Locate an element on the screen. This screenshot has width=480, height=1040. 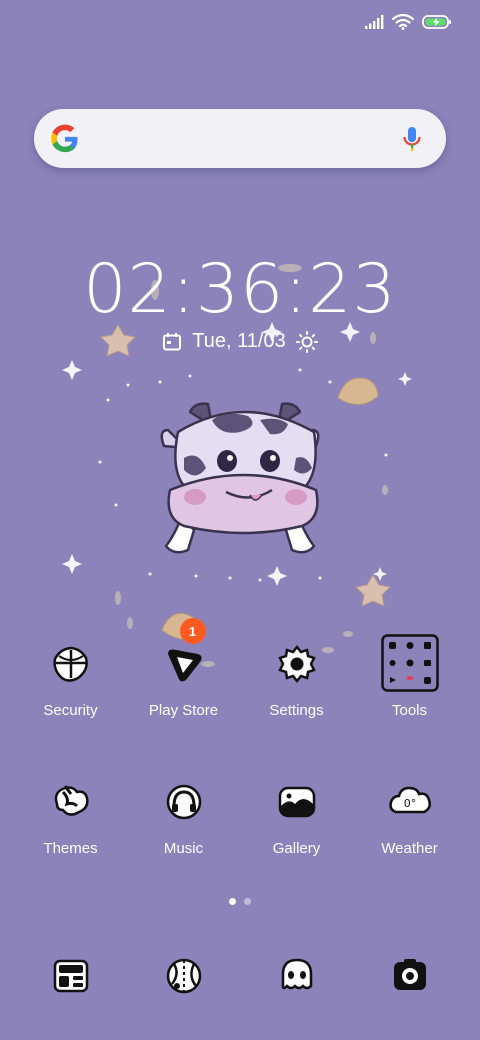
mic-icon is located at coordinates (412, 139).